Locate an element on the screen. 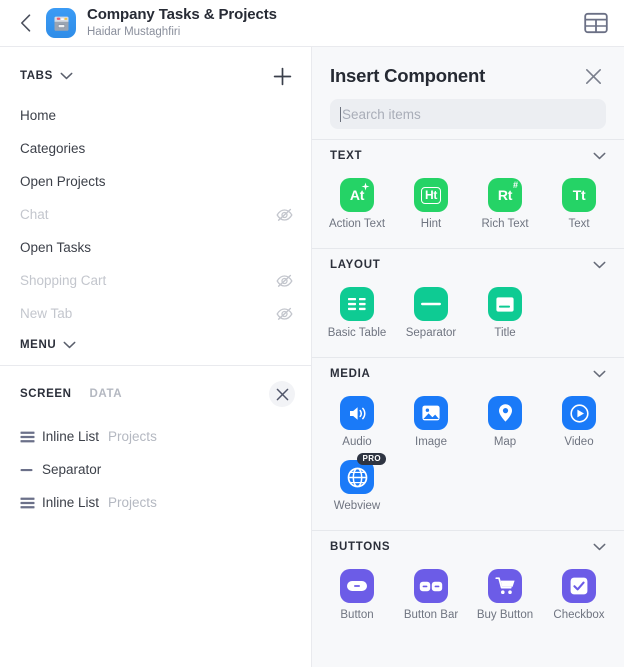 This screenshot has height=667, width=624. title-icon is located at coordinates (505, 304).